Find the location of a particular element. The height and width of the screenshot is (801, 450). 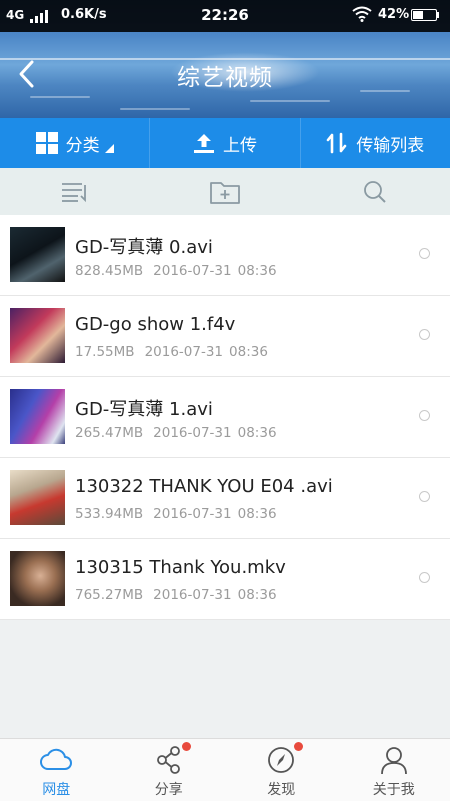

file-name: 130315 Thank You.mkv is located at coordinates (180, 567).